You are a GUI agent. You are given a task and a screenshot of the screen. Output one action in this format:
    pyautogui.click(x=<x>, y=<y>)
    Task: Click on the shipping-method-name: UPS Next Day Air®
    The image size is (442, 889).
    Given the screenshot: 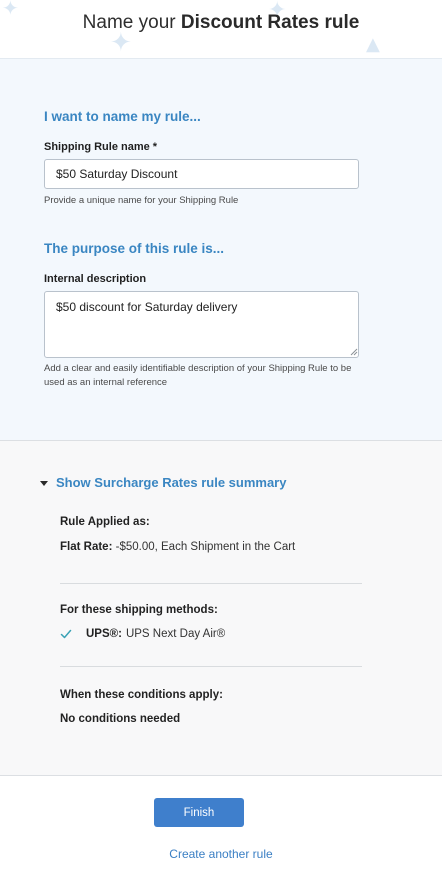 What is the action you would take?
    pyautogui.click(x=175, y=634)
    